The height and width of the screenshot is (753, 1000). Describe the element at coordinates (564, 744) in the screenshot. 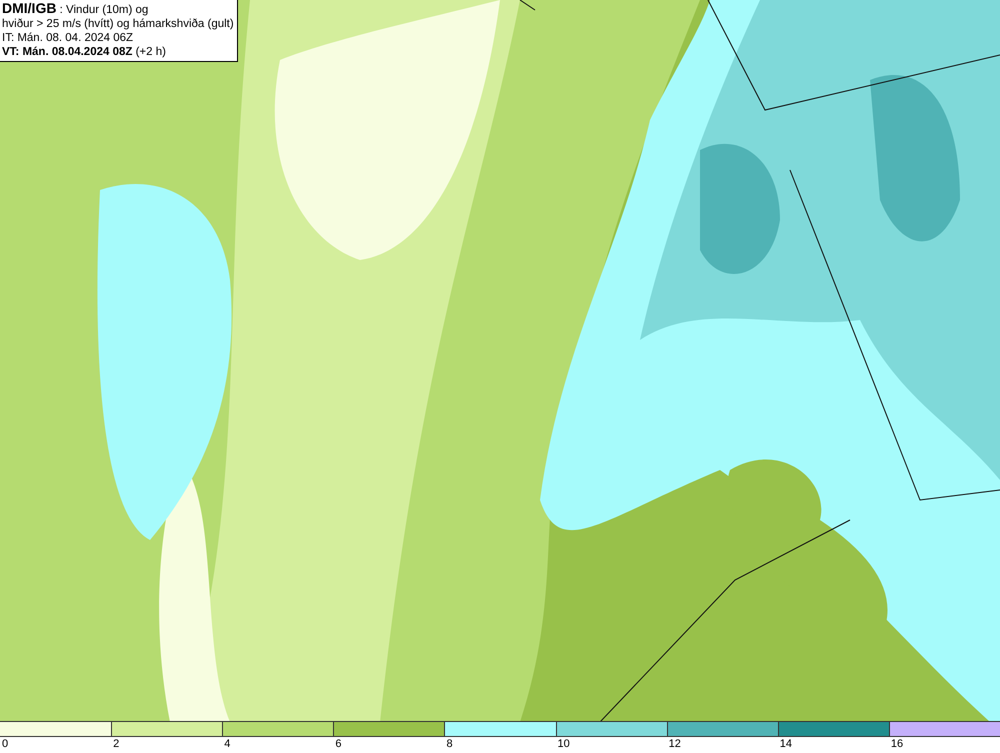

I see `scale-label: 10` at that location.